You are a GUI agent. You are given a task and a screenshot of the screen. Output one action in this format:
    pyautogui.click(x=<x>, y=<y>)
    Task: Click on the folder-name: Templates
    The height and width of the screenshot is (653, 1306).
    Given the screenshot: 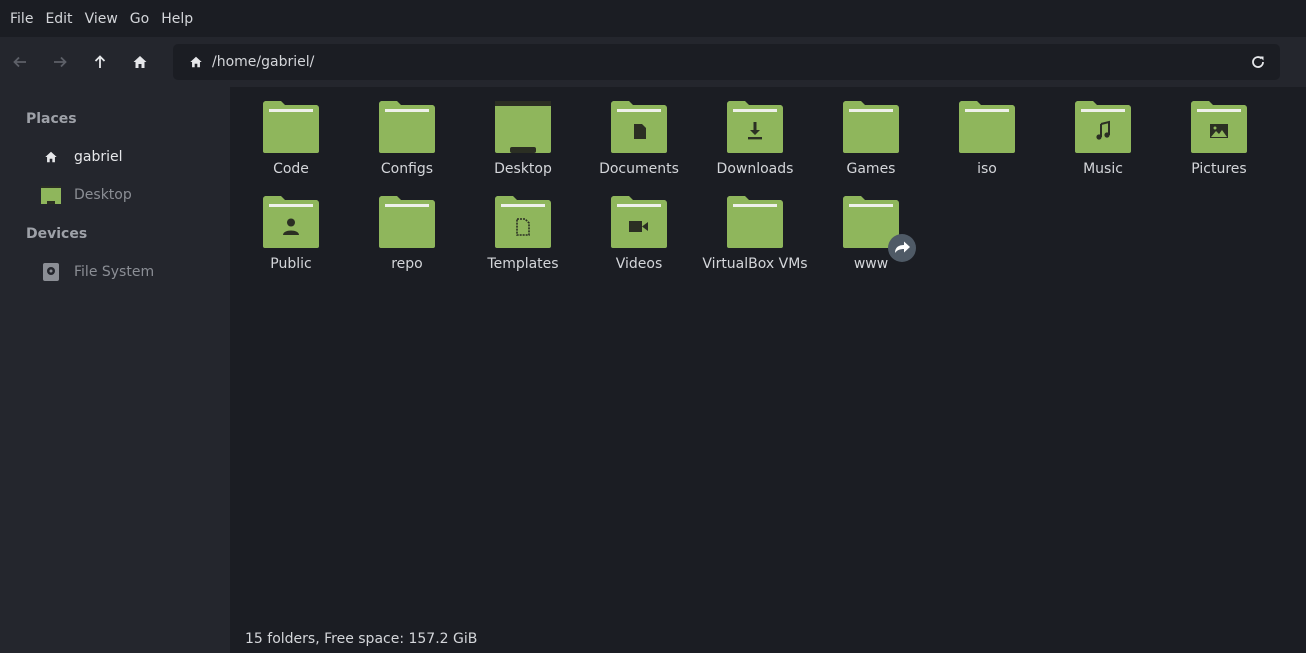 What is the action you would take?
    pyautogui.click(x=523, y=264)
    